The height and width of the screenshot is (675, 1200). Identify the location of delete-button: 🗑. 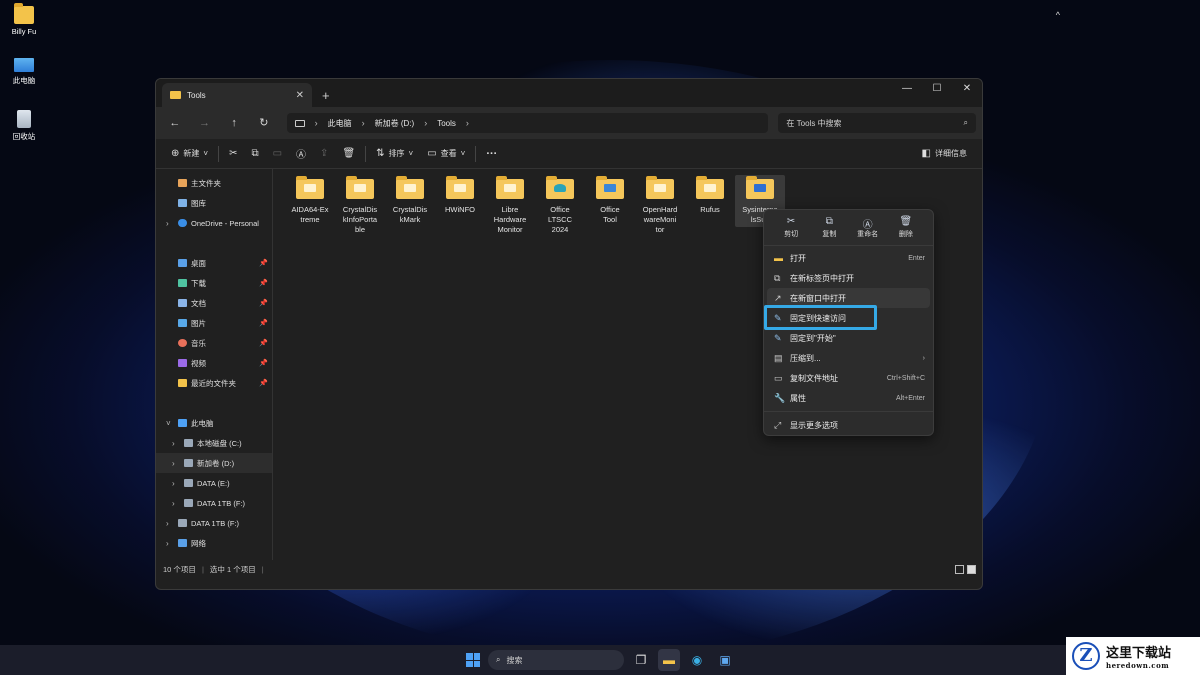
(348, 154).